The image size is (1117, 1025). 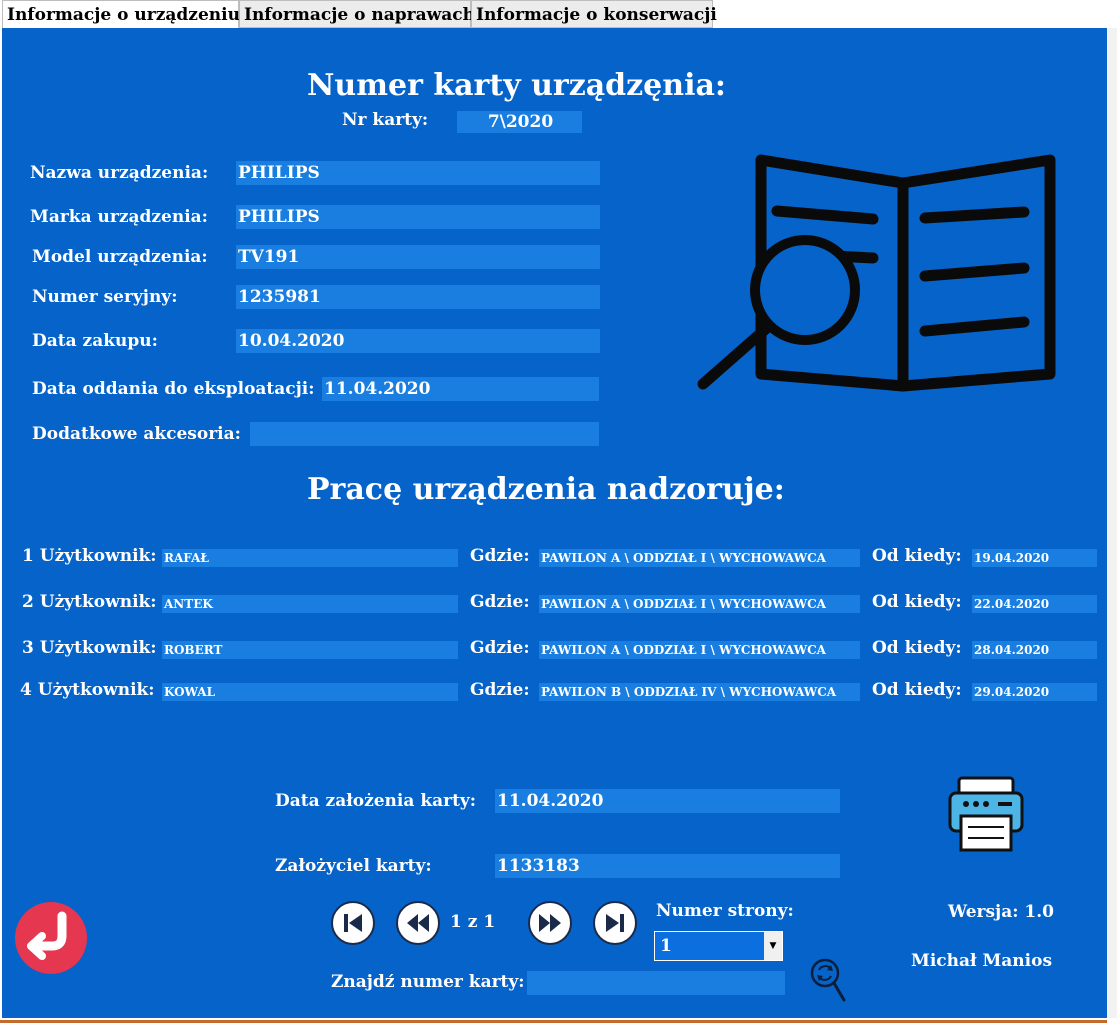 I want to click on commission-date-label: Data oddania do eksploatacji:, so click(x=173, y=389).